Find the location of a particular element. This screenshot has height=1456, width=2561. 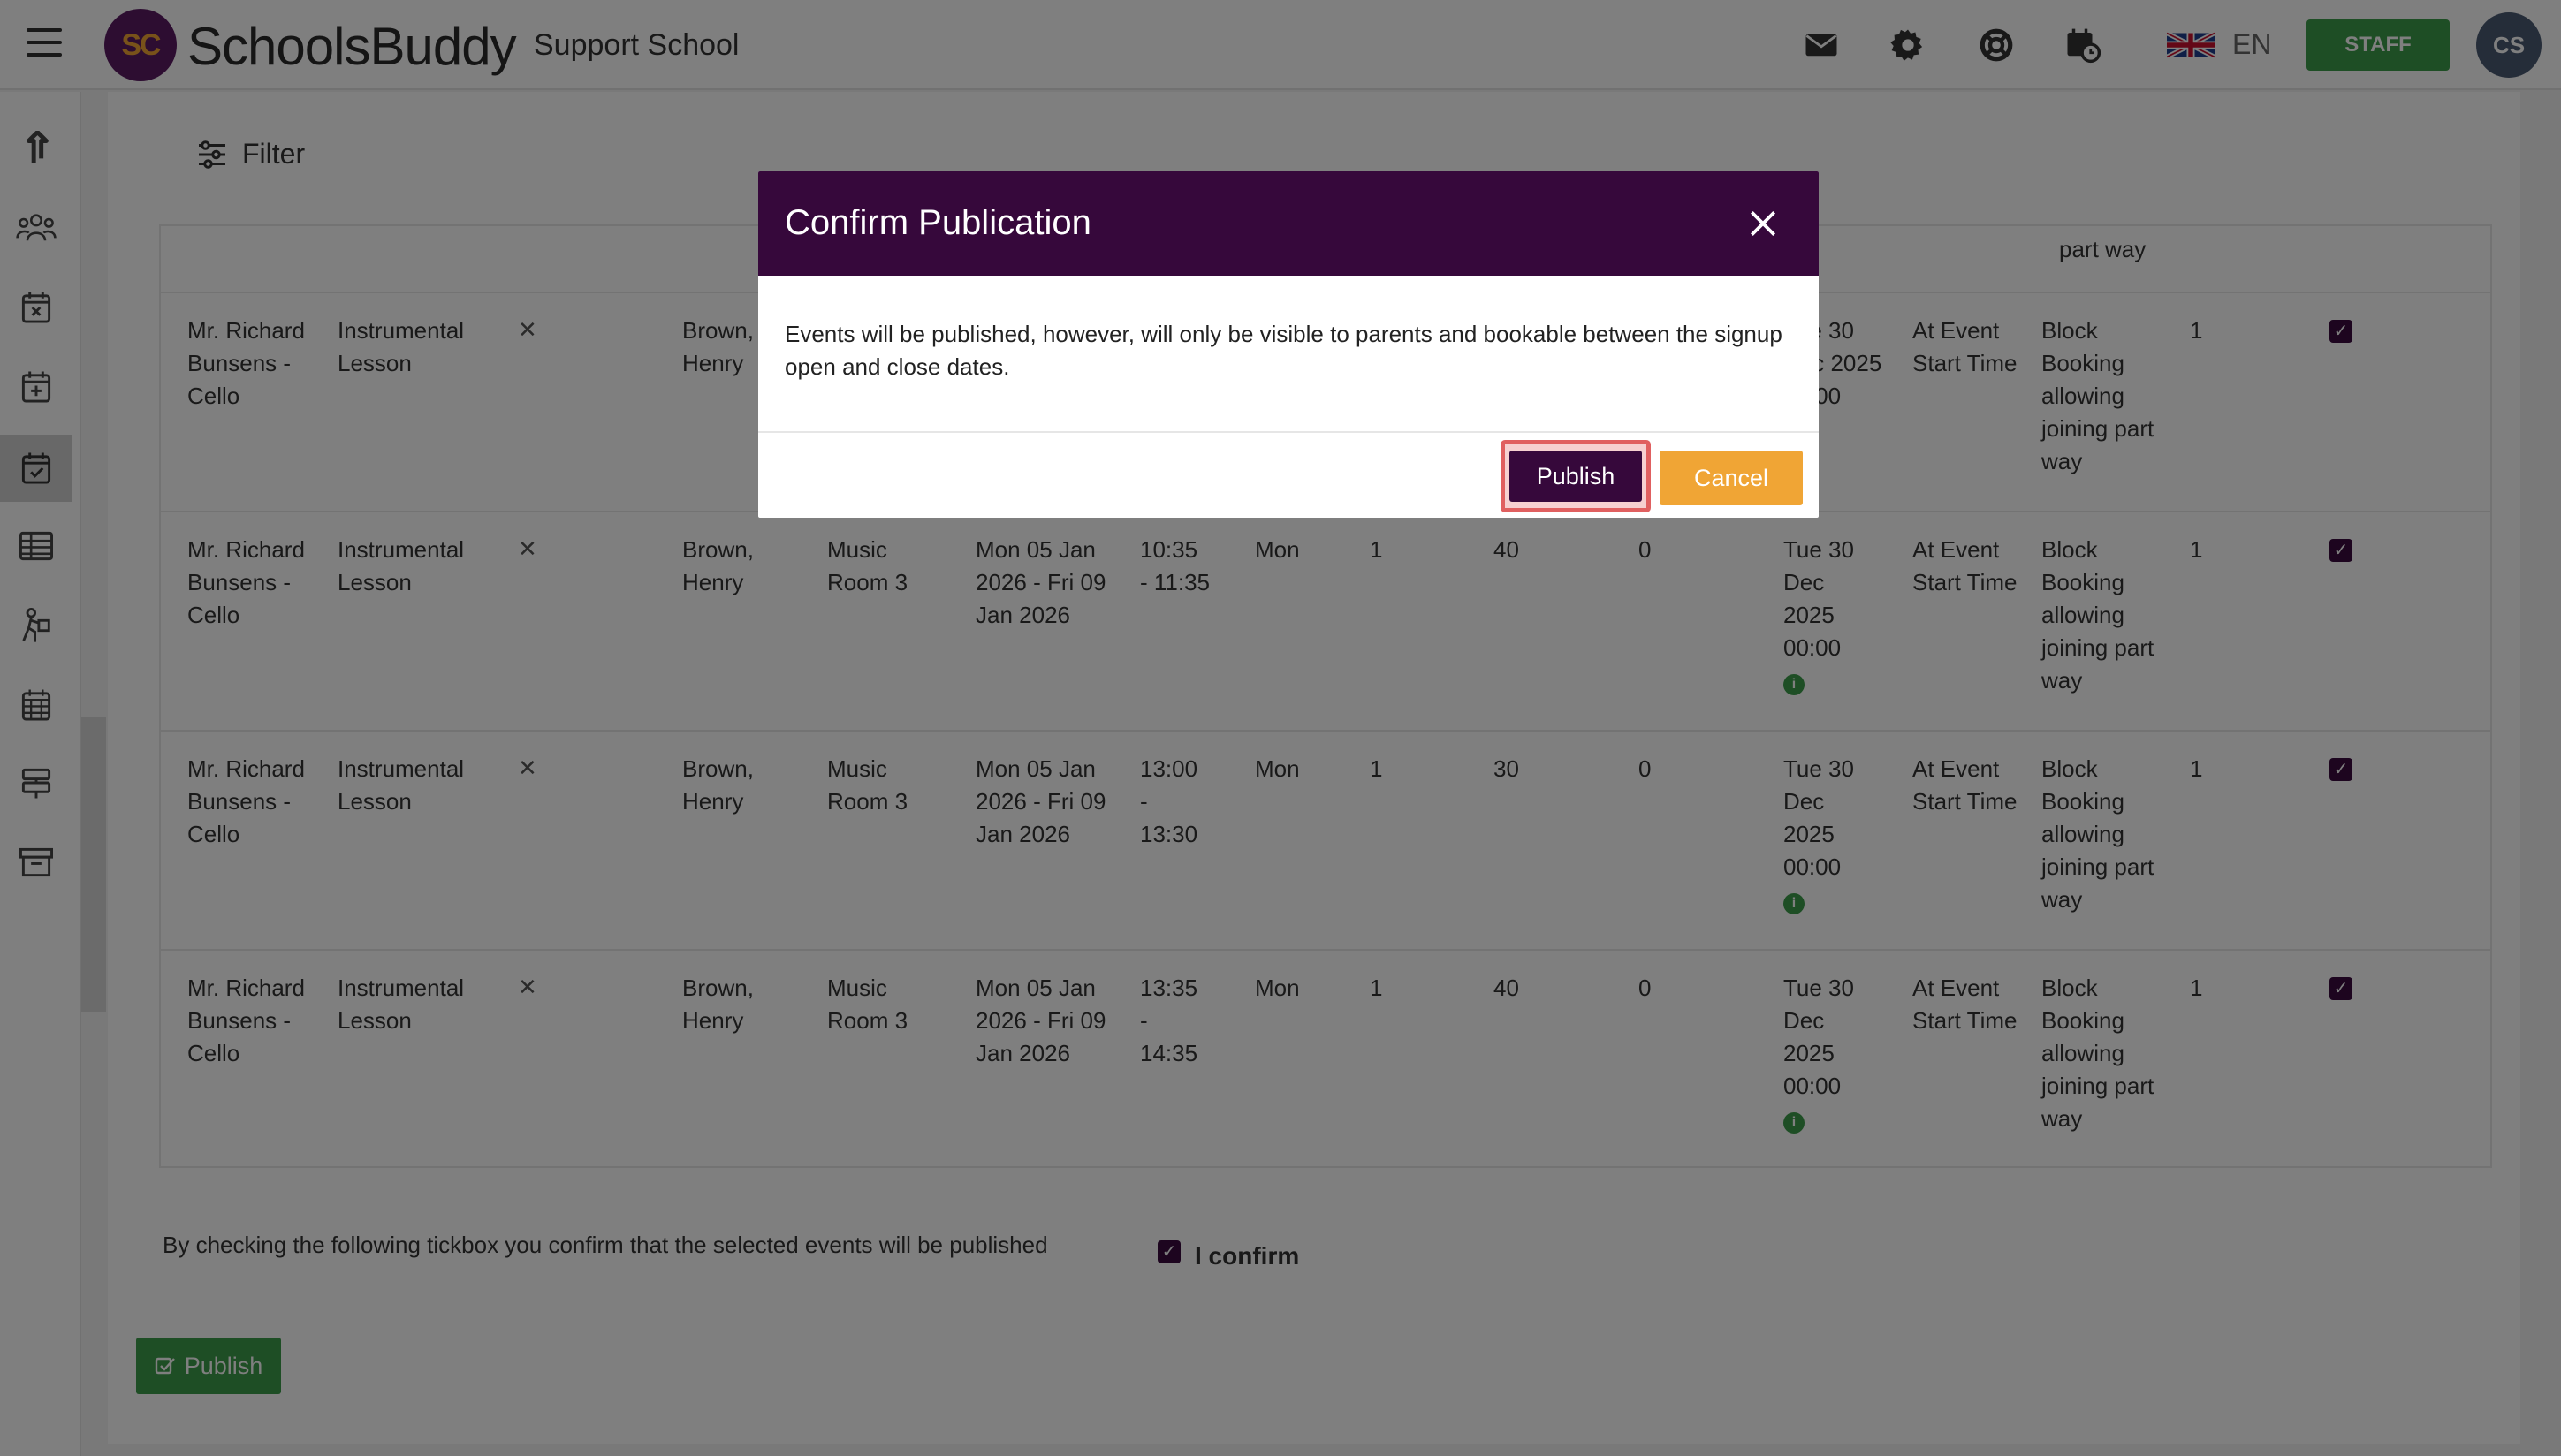

dialog-publish-button: Publish is located at coordinates (1575, 477).